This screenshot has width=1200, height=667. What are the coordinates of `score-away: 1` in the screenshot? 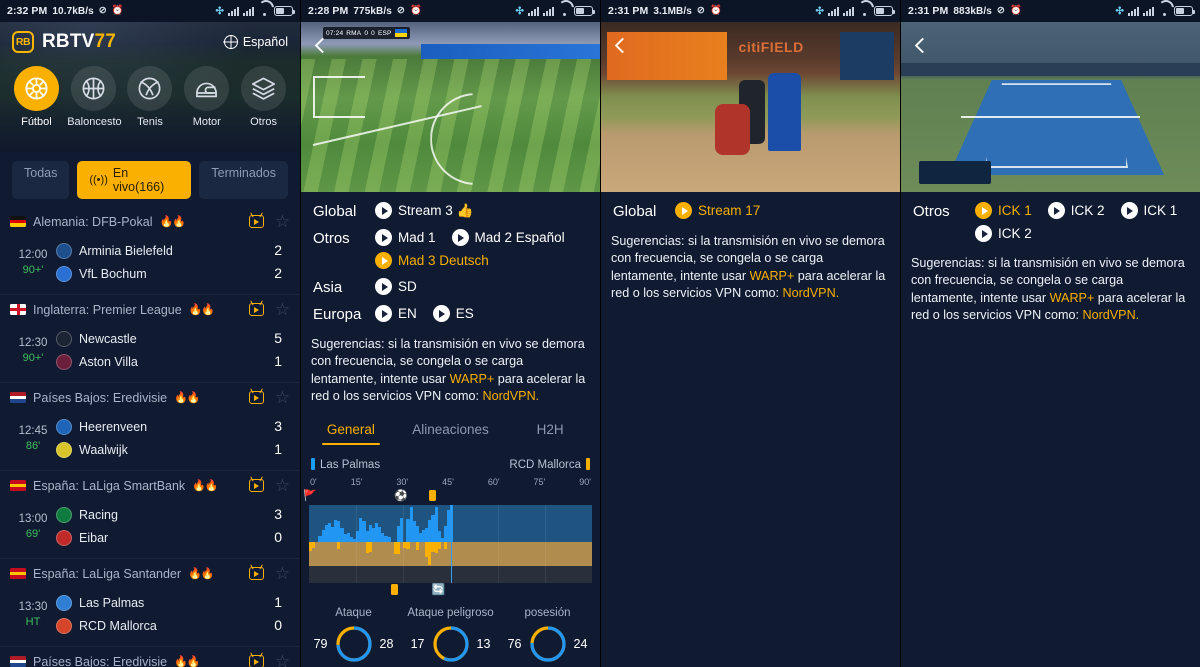 It's located at (278, 361).